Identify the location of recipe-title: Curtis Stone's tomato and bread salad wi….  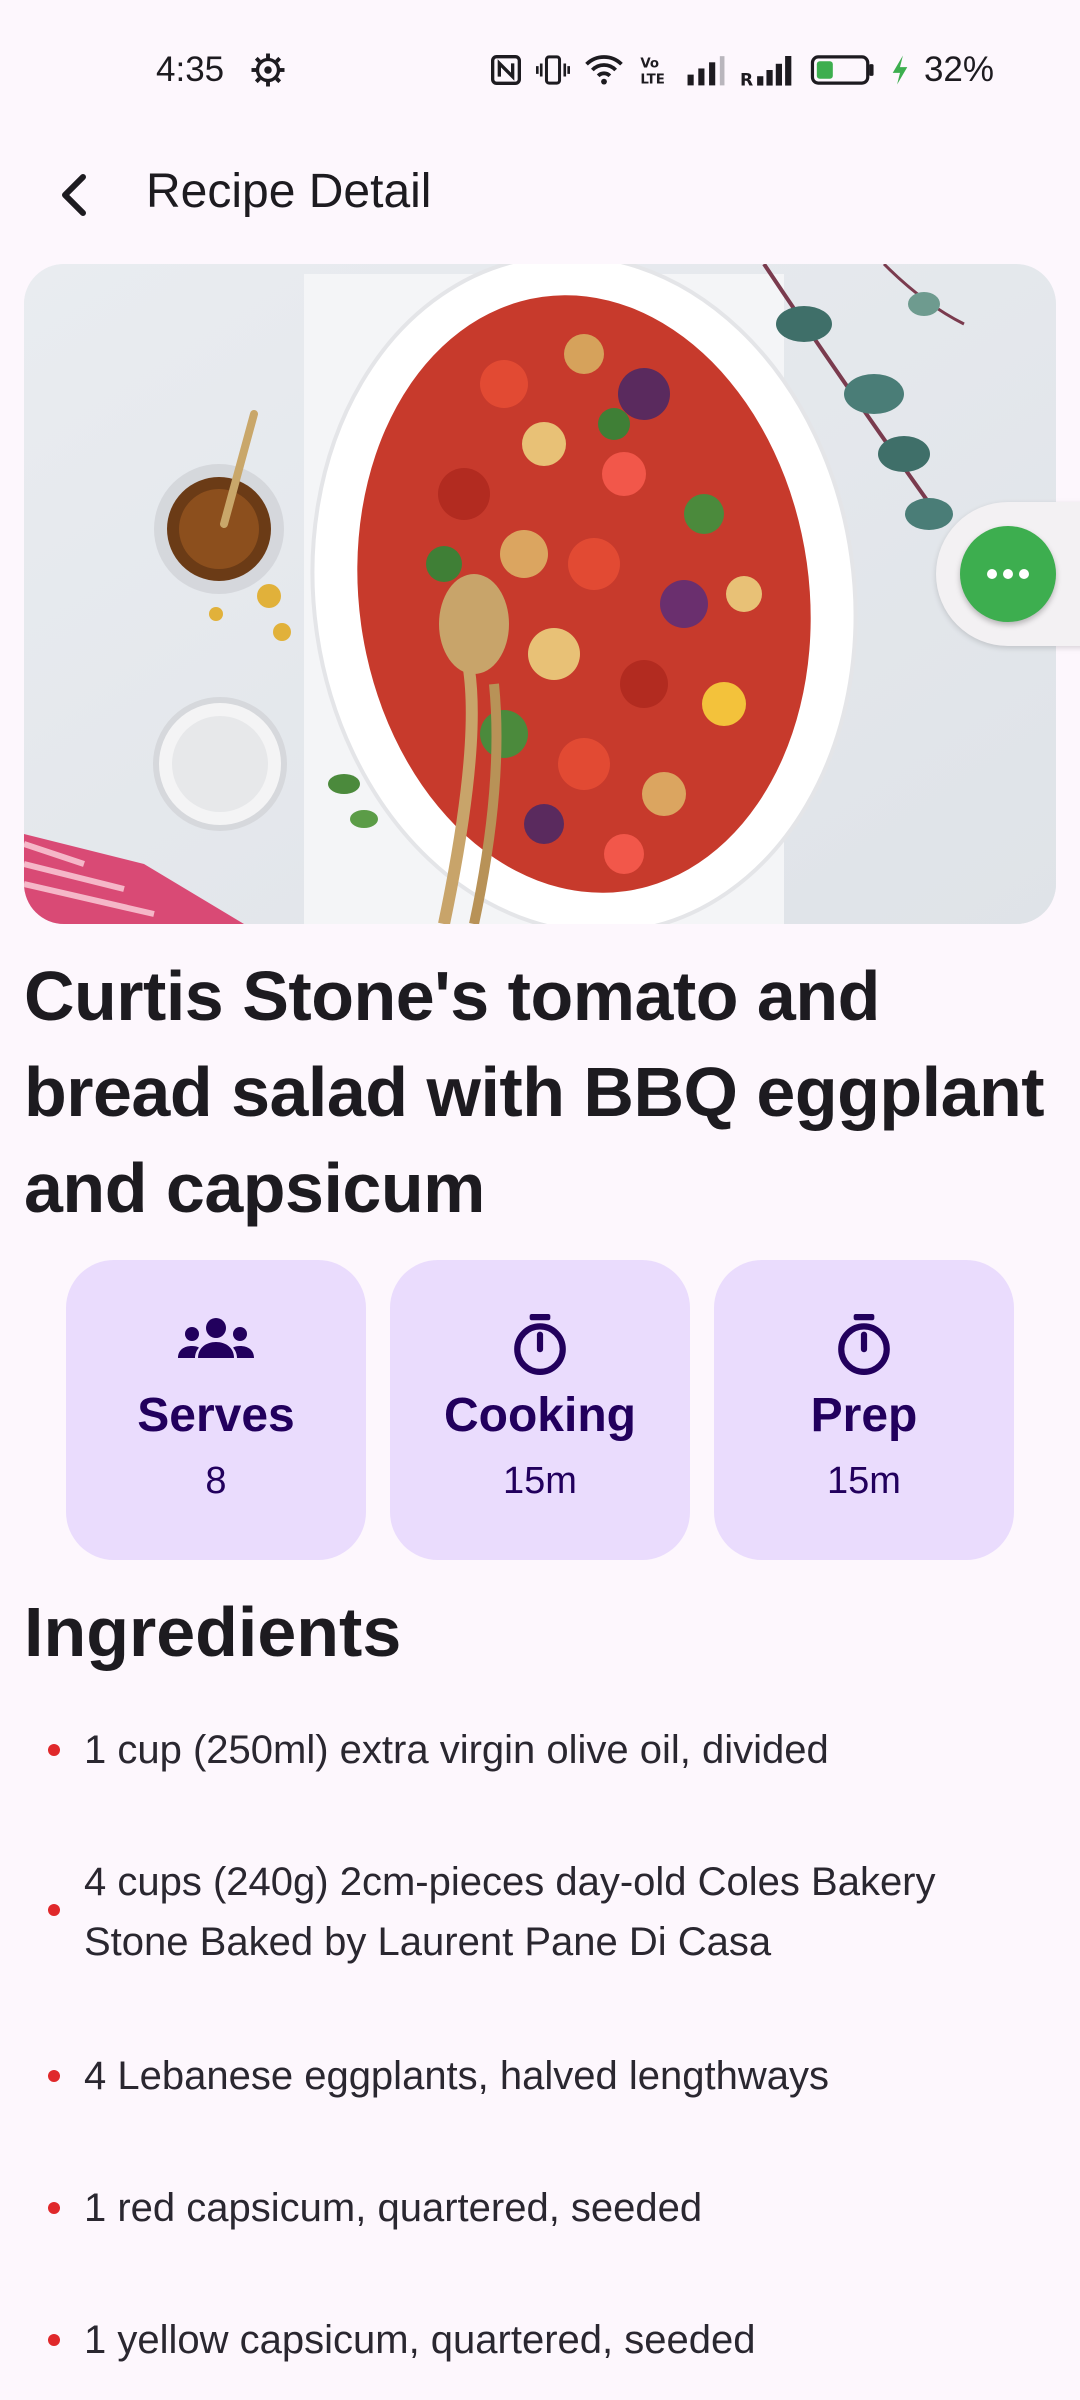
(534, 1092).